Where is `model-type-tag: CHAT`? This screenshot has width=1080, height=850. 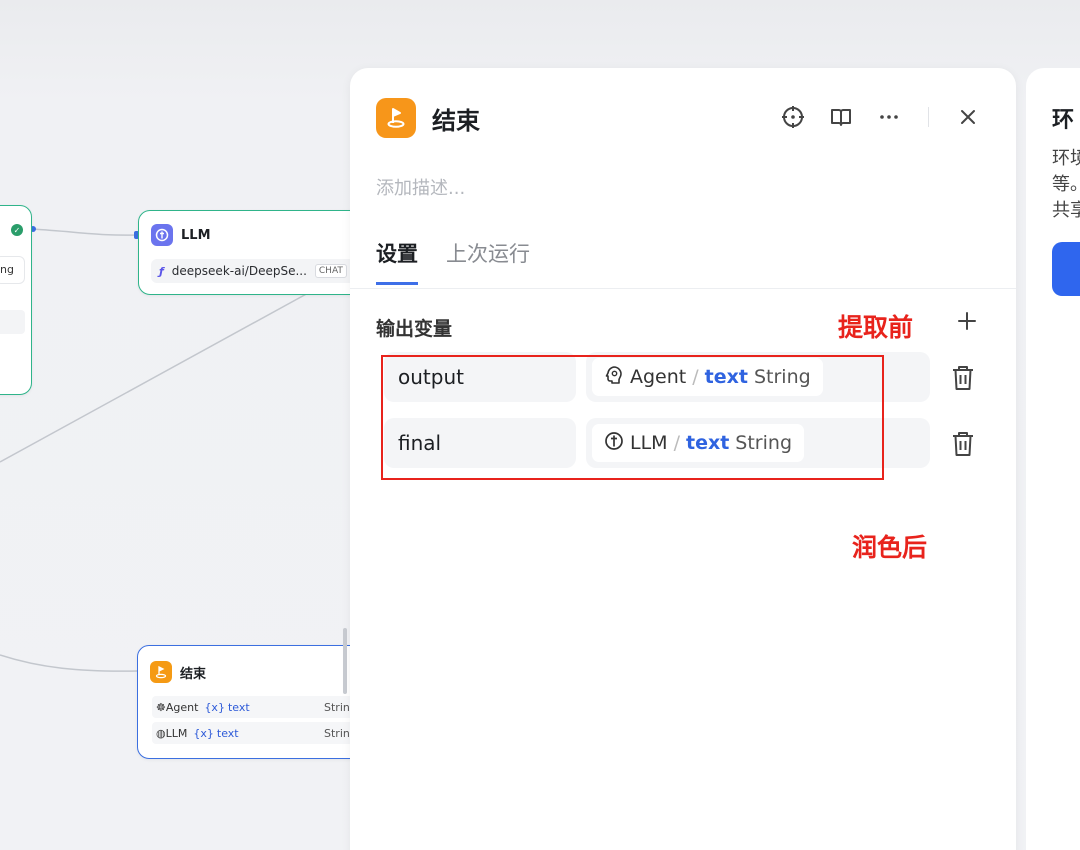 model-type-tag: CHAT is located at coordinates (330, 271).